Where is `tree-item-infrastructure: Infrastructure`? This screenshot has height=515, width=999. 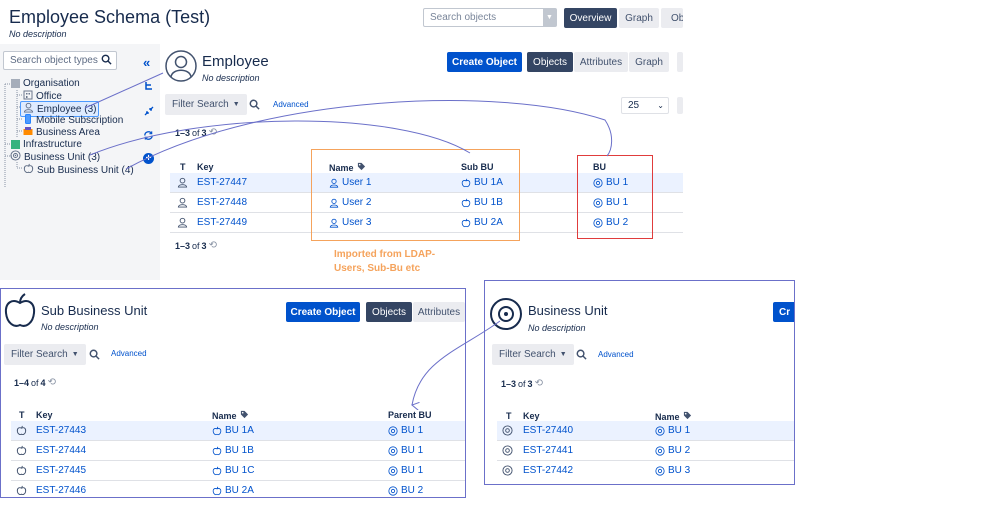
tree-item-infrastructure: Infrastructure is located at coordinates (46, 144).